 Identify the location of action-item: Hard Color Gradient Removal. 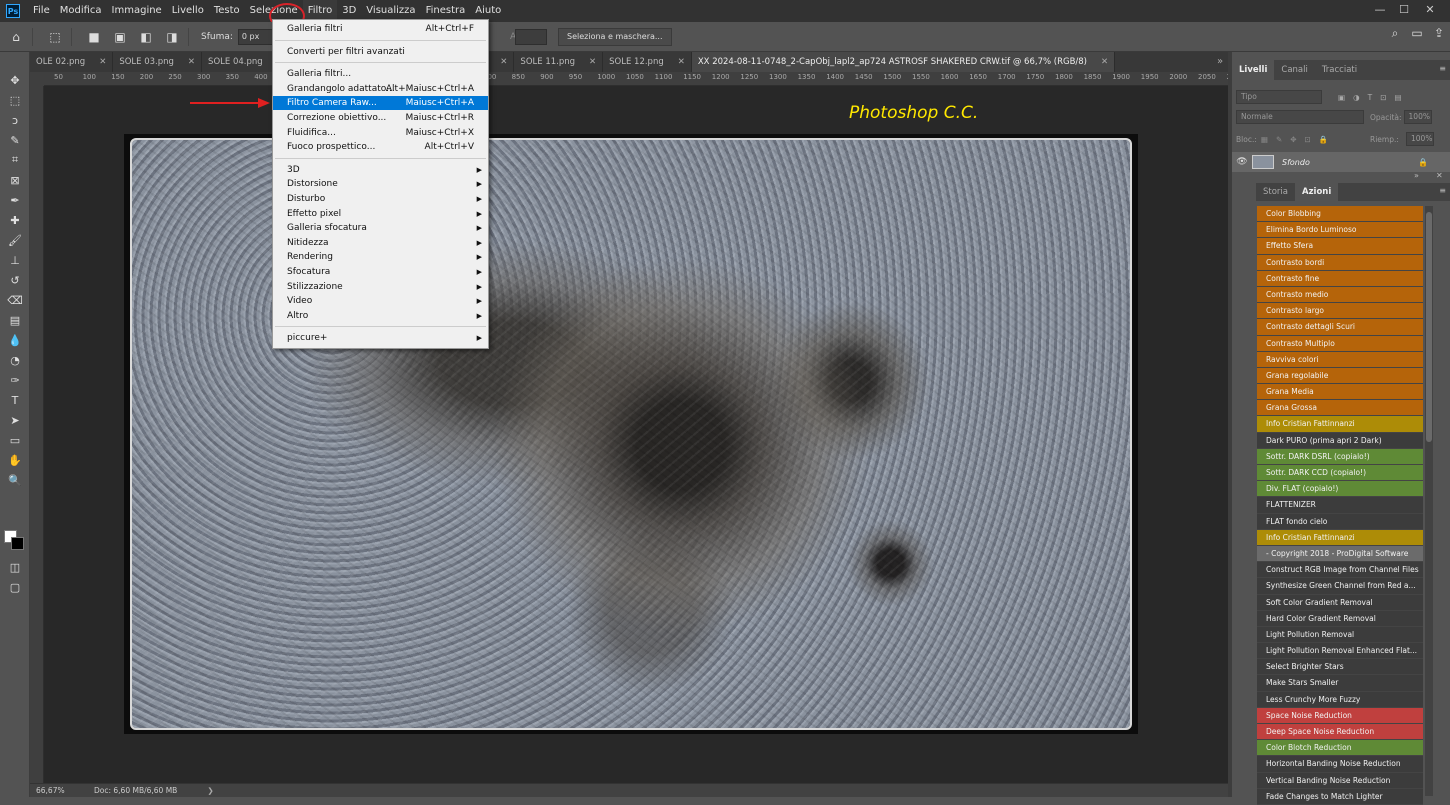
(1340, 618).